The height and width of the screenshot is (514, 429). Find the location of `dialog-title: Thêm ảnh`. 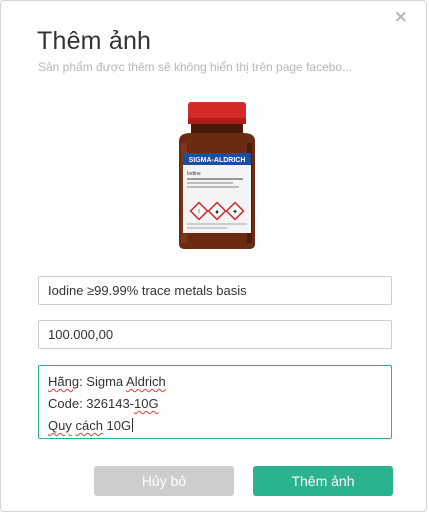

dialog-title: Thêm ảnh is located at coordinates (94, 41).